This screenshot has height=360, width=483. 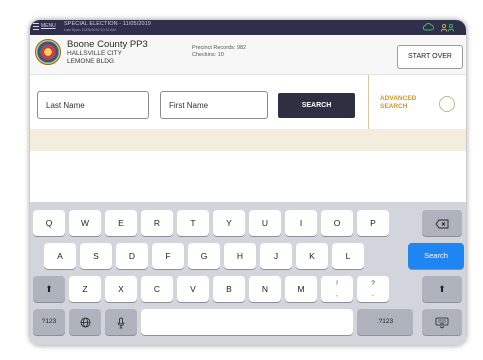 What do you see at coordinates (157, 289) in the screenshot?
I see `key-c: C` at bounding box center [157, 289].